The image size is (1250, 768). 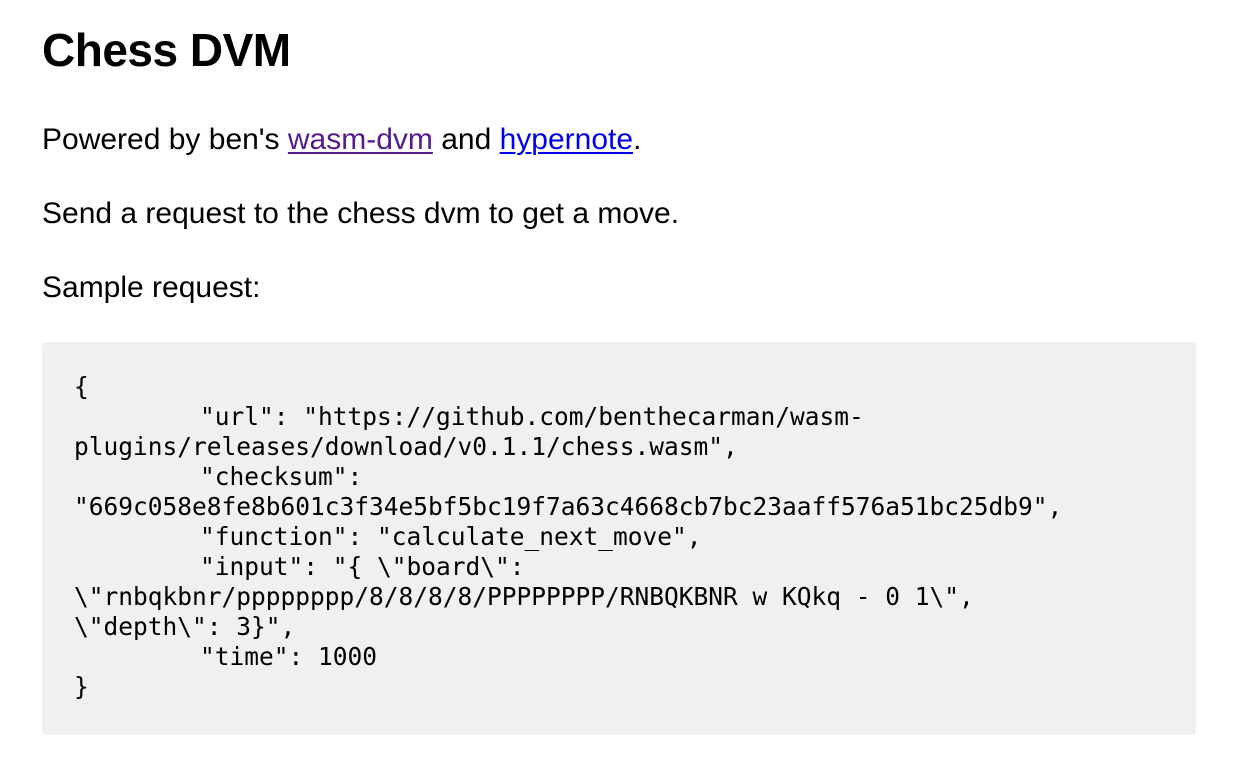 What do you see at coordinates (81, 386) in the screenshot?
I see `code-line: {` at bounding box center [81, 386].